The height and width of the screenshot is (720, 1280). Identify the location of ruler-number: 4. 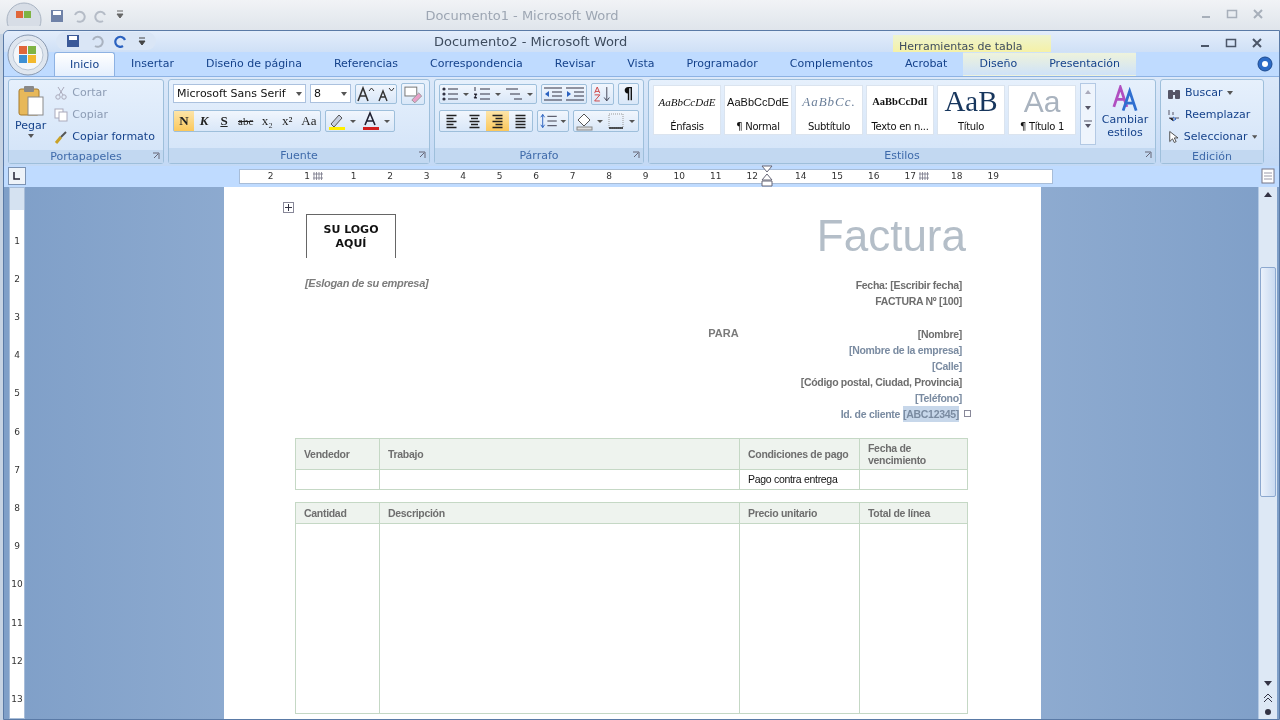
(463, 176).